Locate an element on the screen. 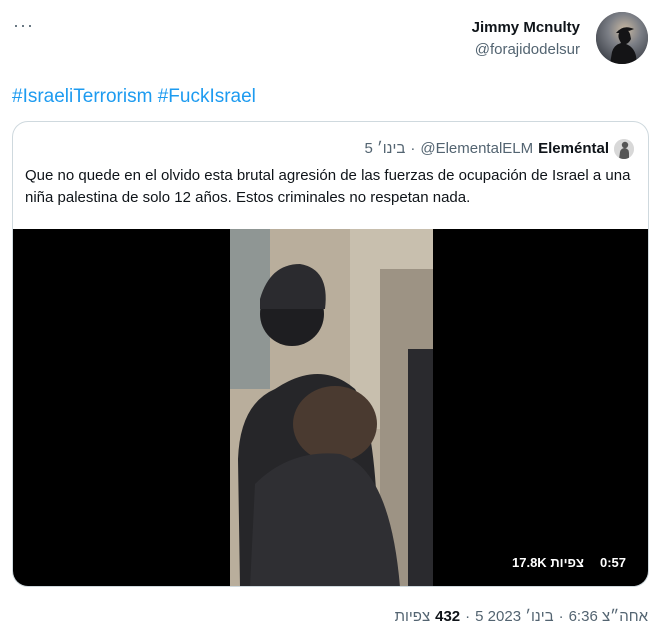 This screenshot has height=634, width=660. tweet-metadata: 6:36 אחה״צ · 5 בינו׳ 2023 · 432 צפיות is located at coordinates (521, 617).